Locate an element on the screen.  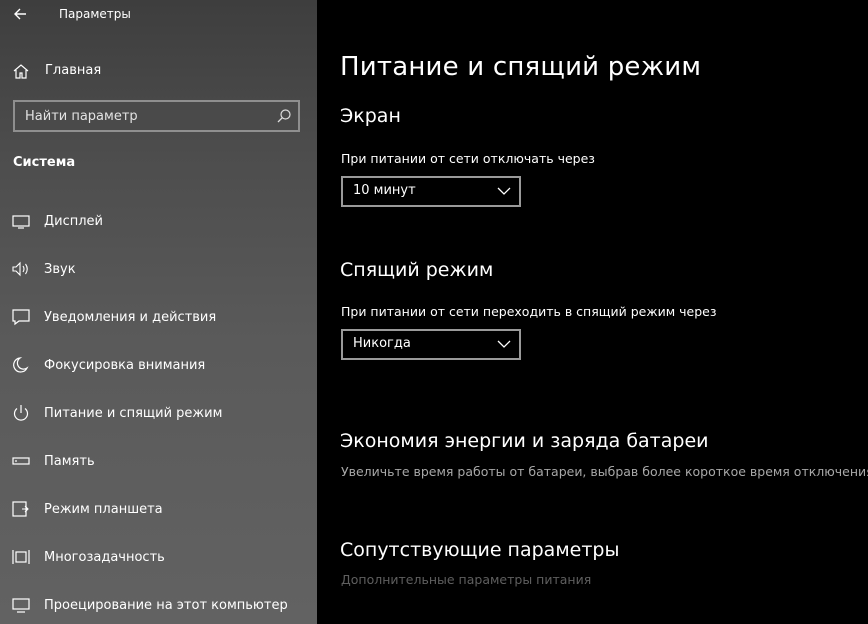
back-arrow-icon is located at coordinates (20, 14).